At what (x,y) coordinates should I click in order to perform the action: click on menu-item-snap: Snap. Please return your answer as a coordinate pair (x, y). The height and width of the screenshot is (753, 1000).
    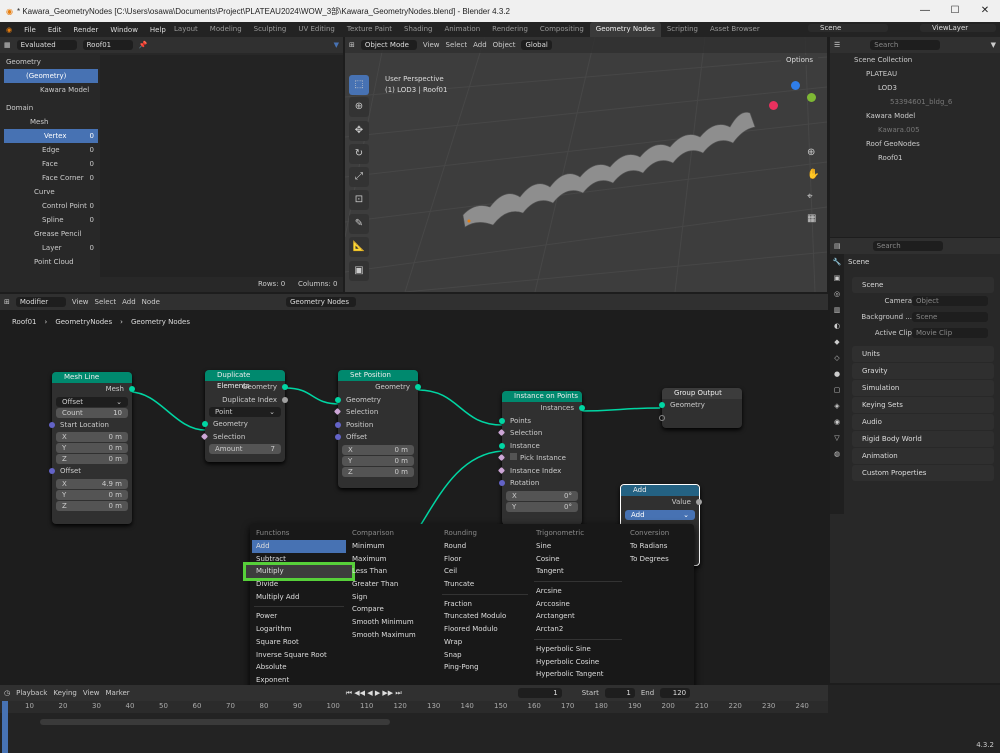
    Looking at the image, I should click on (485, 655).